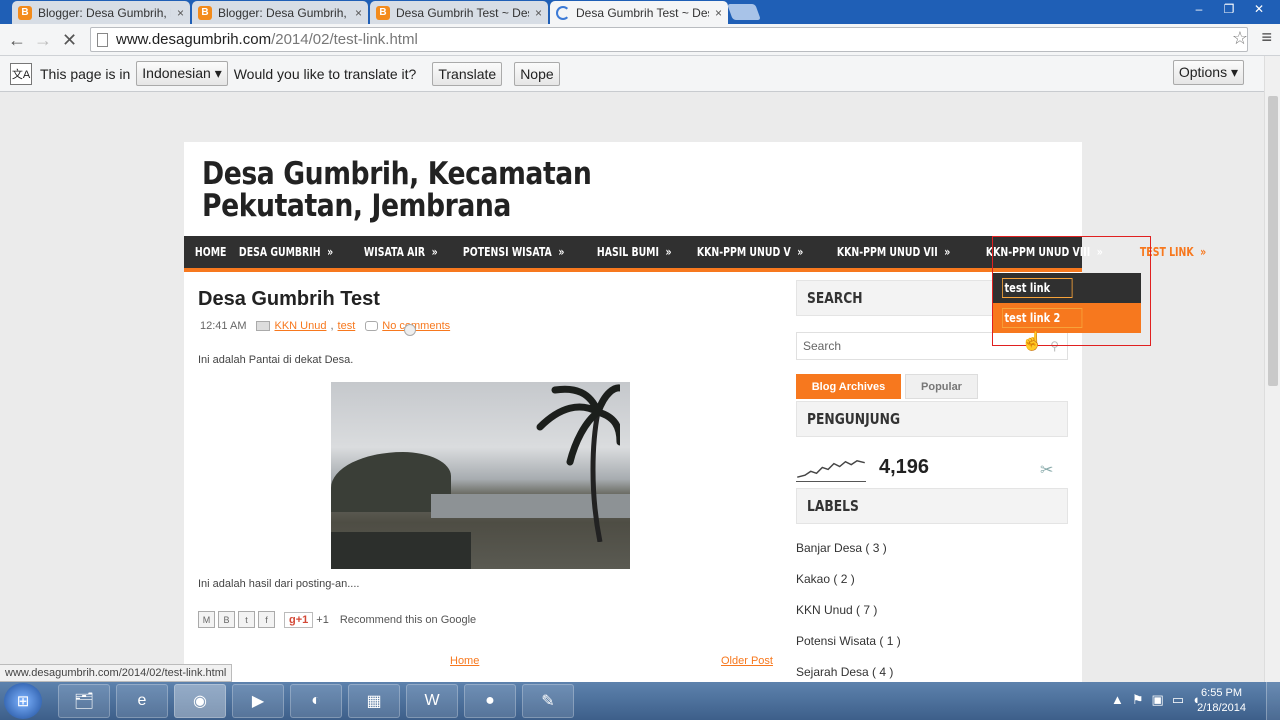 The width and height of the screenshot is (1280, 720). I want to click on system-tray: ▲ ⚑ ▣ ▭ ◖, so click(1155, 700).